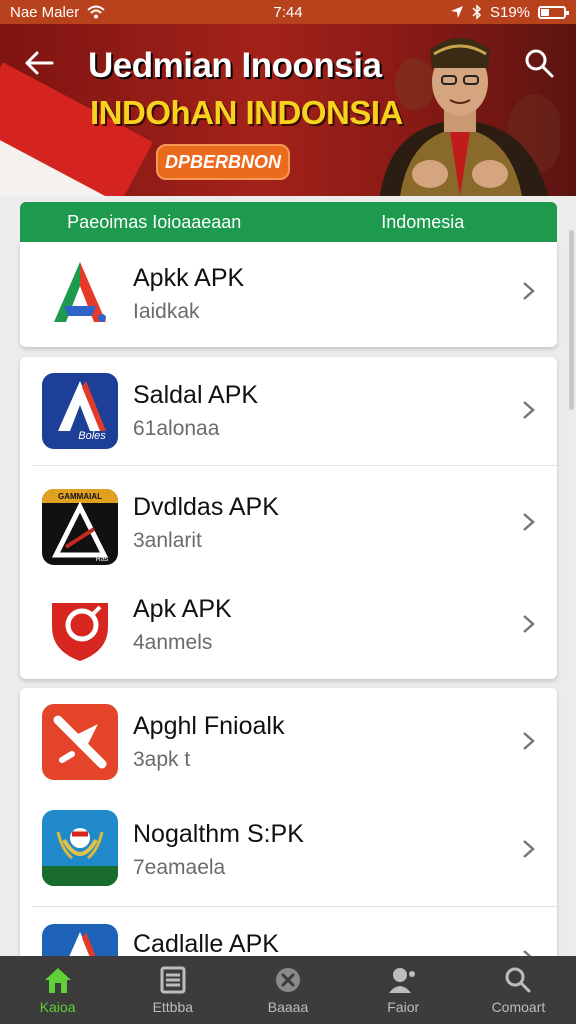 The height and width of the screenshot is (1024, 576). What do you see at coordinates (288, 850) in the screenshot?
I see `app-list-item: Nogalthm S:PK 7eamaela` at bounding box center [288, 850].